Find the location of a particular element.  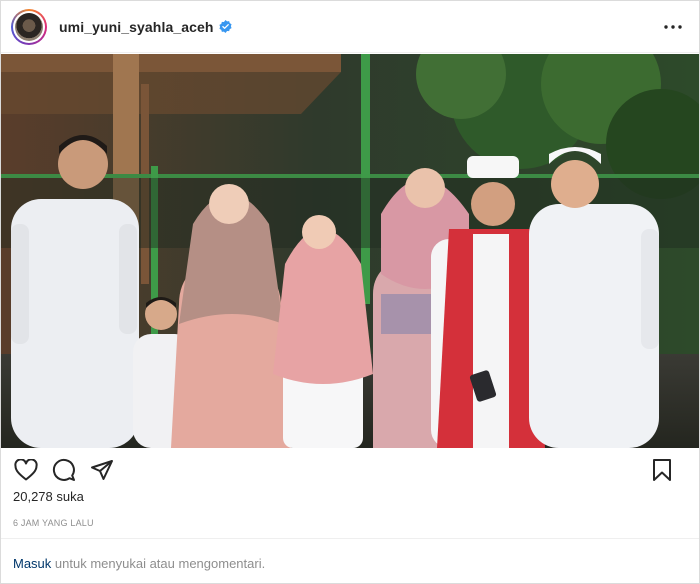

avatar-border is located at coordinates (29, 26).